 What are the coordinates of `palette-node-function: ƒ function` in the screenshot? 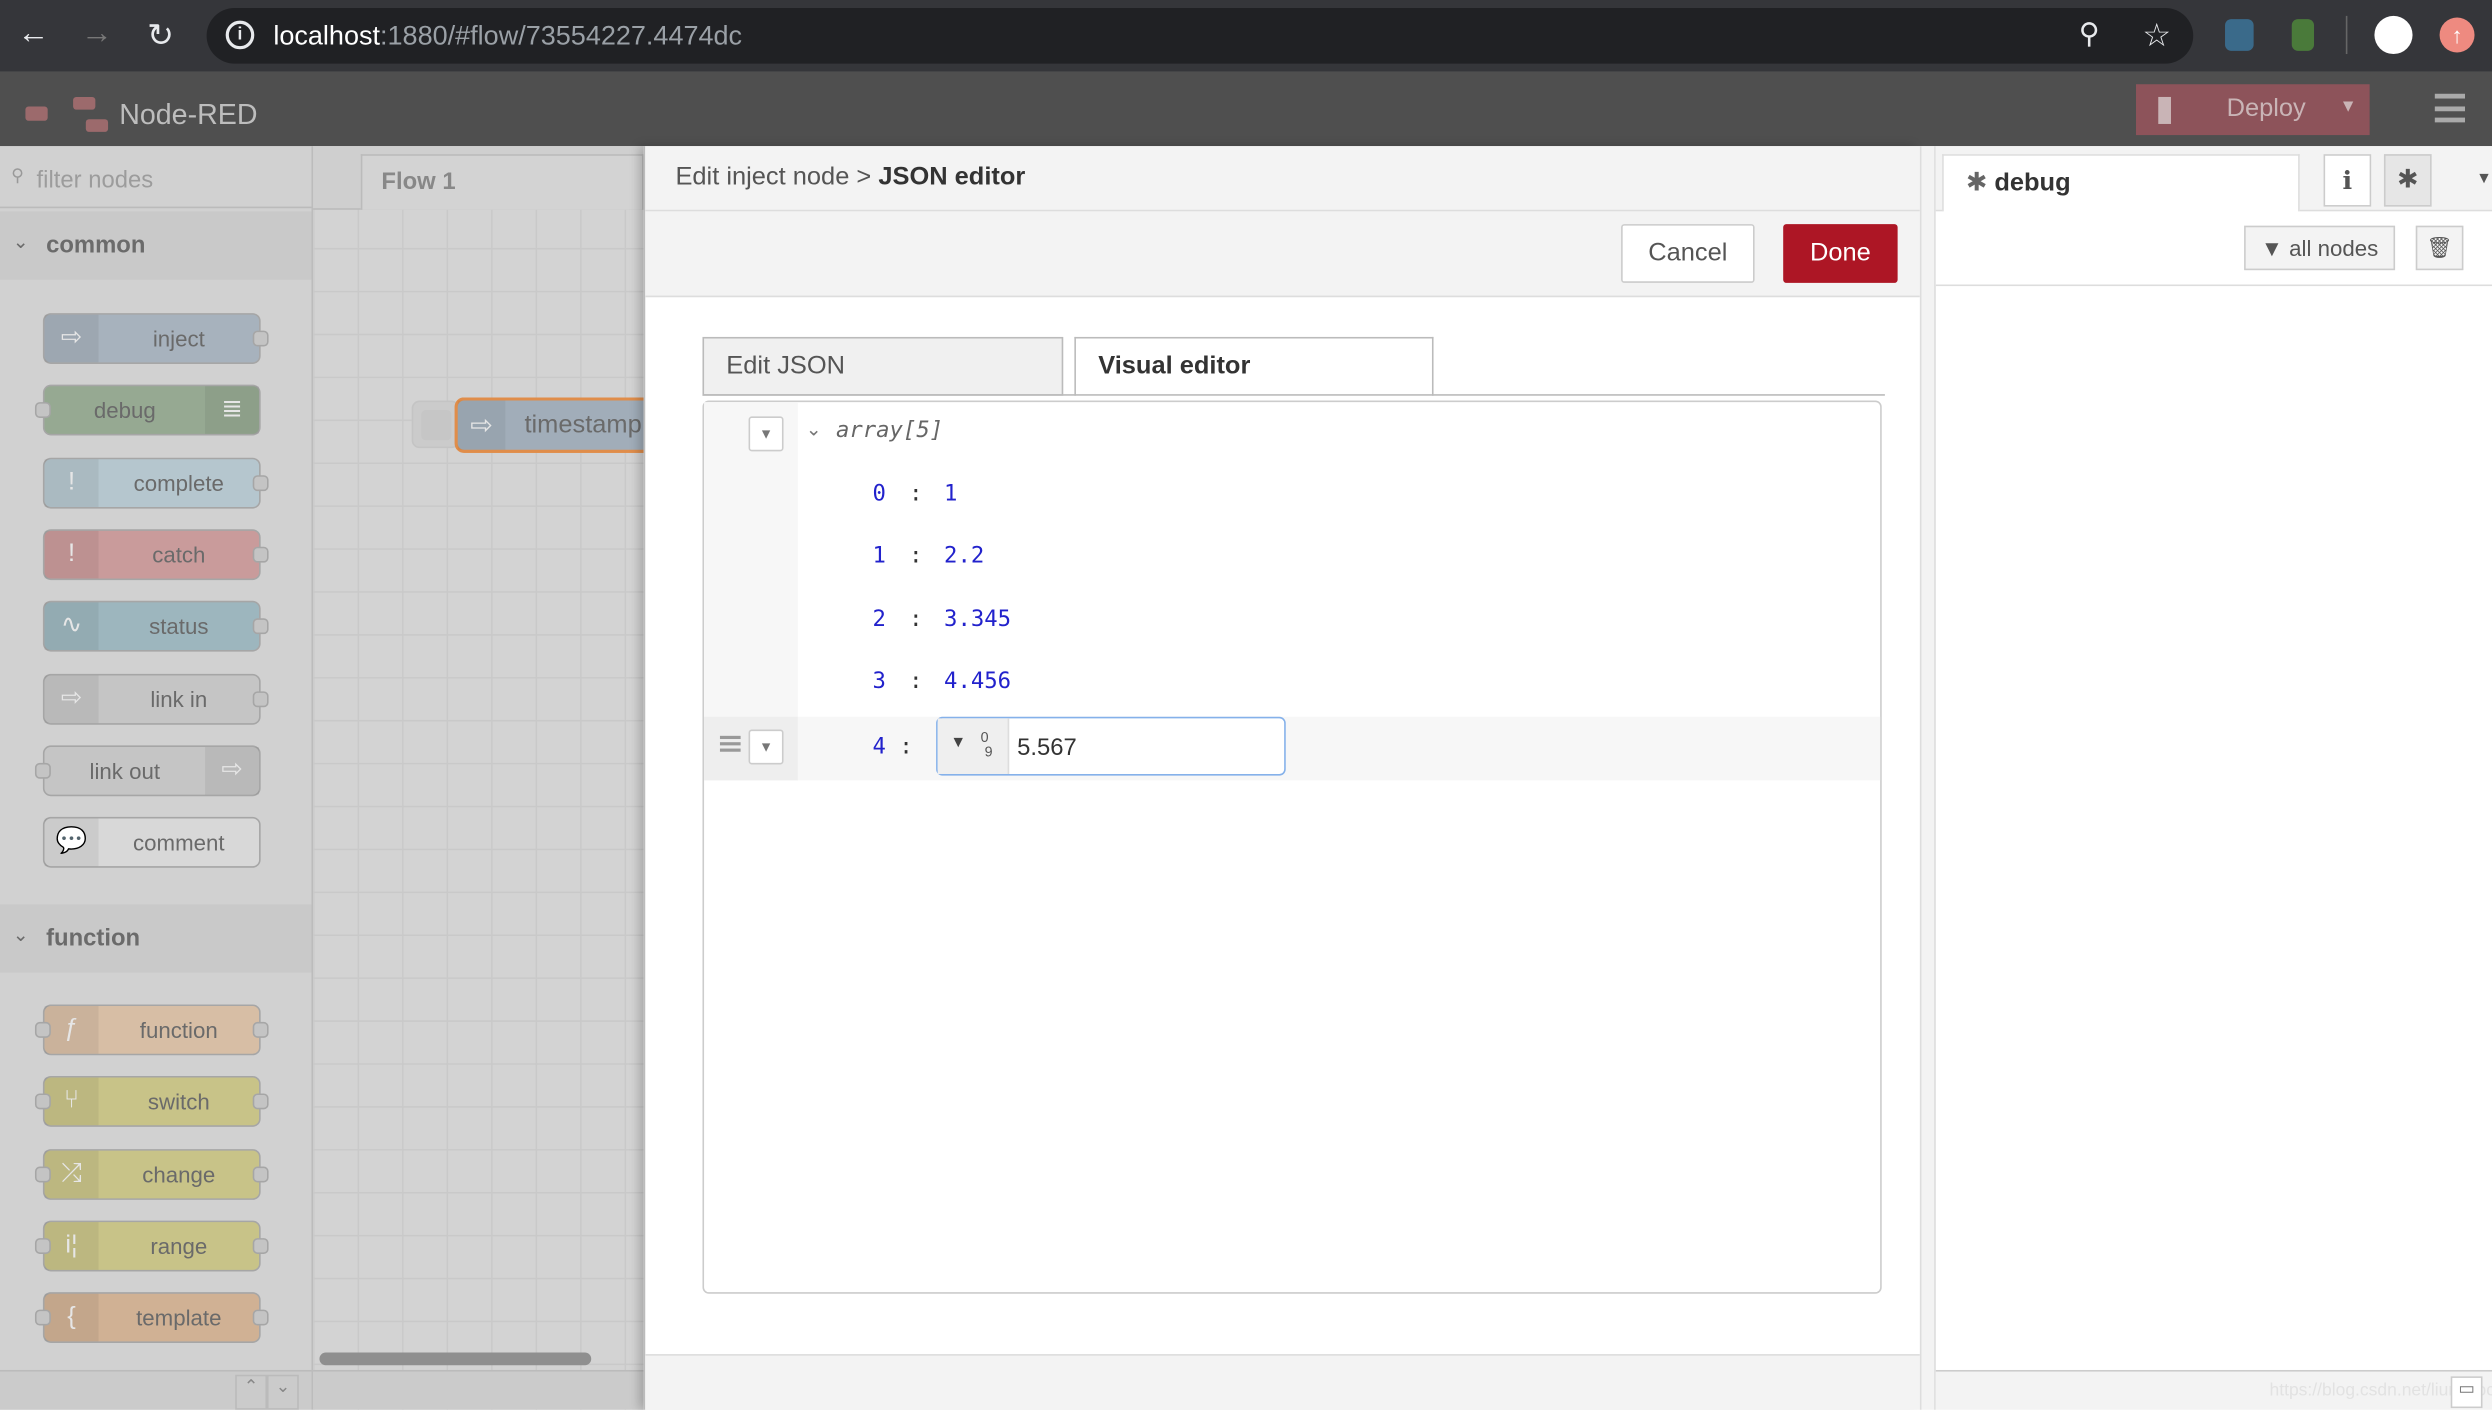 It's located at (151, 1030).